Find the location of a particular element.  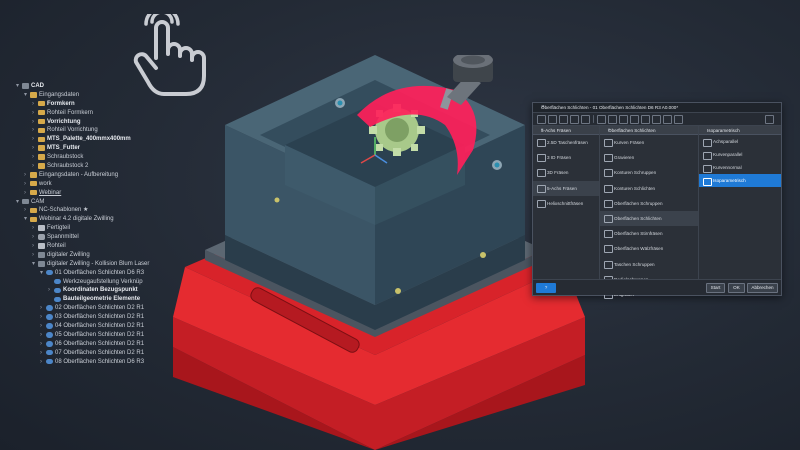

start-button: Start is located at coordinates (715, 288).